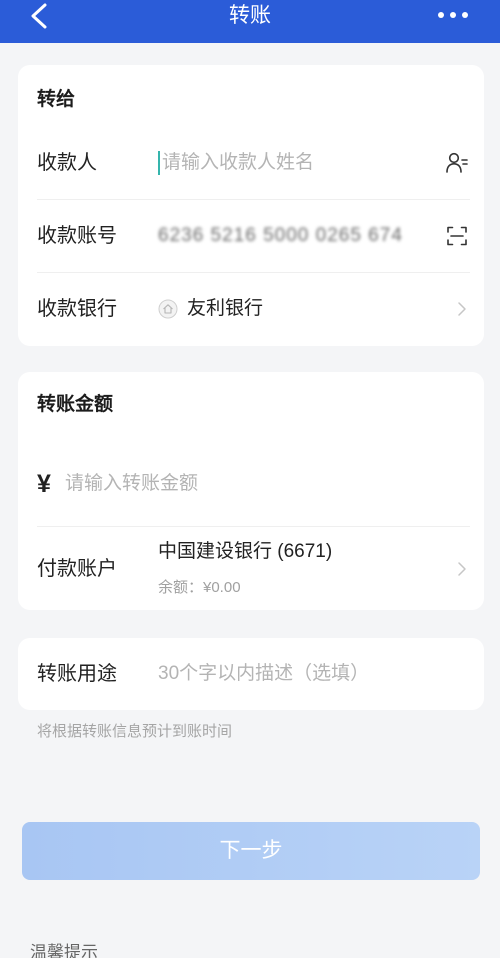 Image resolution: width=500 pixels, height=958 pixels. I want to click on purpose-row: 转账用途, so click(253, 674).